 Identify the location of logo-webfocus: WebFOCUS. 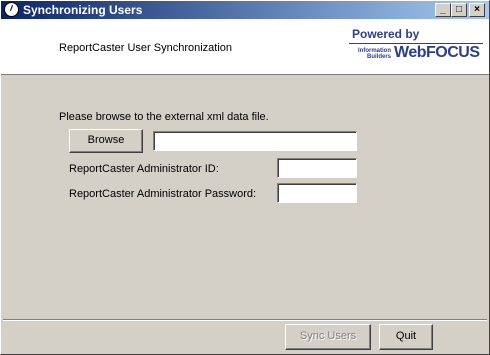
(437, 52).